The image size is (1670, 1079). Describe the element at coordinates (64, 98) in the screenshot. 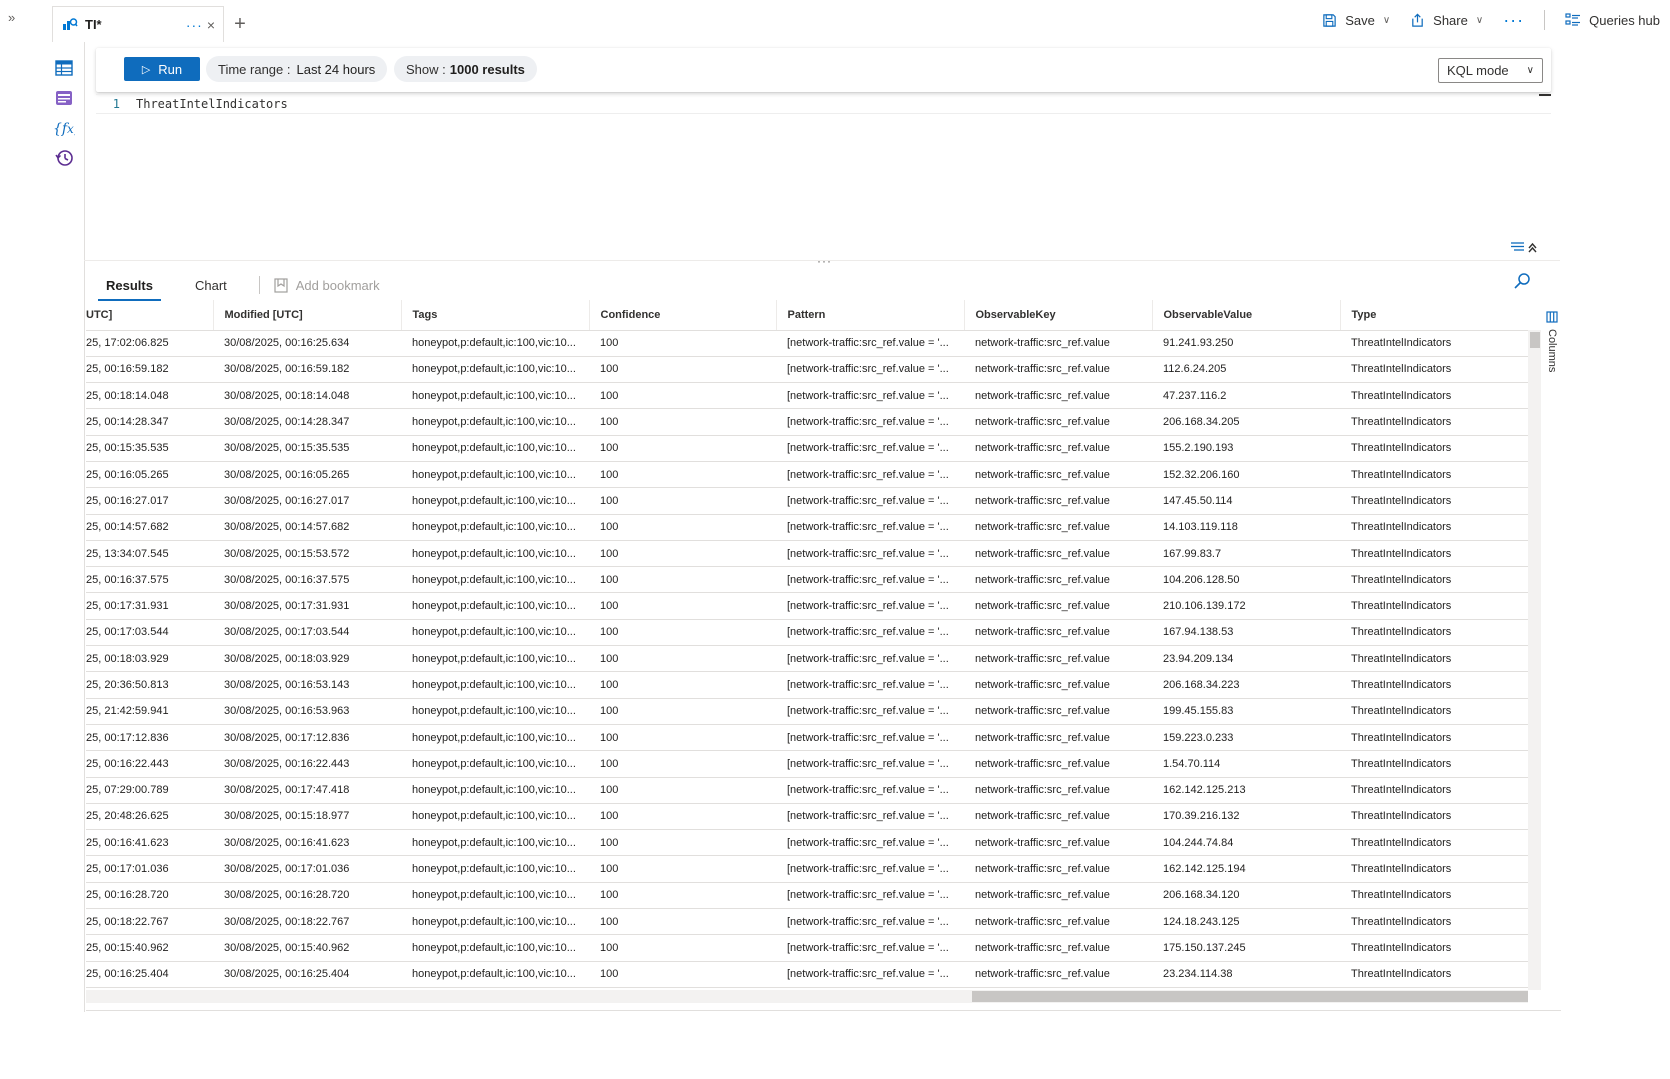

I see `queries-icon` at that location.